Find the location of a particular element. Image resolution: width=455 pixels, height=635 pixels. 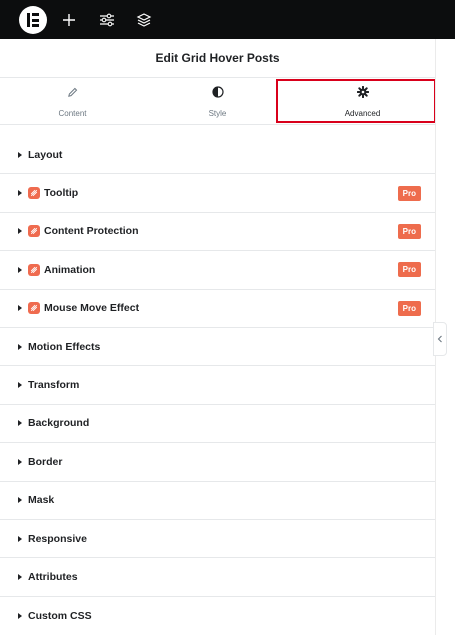

panel-title: Edit Grid Hover Posts is located at coordinates (217, 58).